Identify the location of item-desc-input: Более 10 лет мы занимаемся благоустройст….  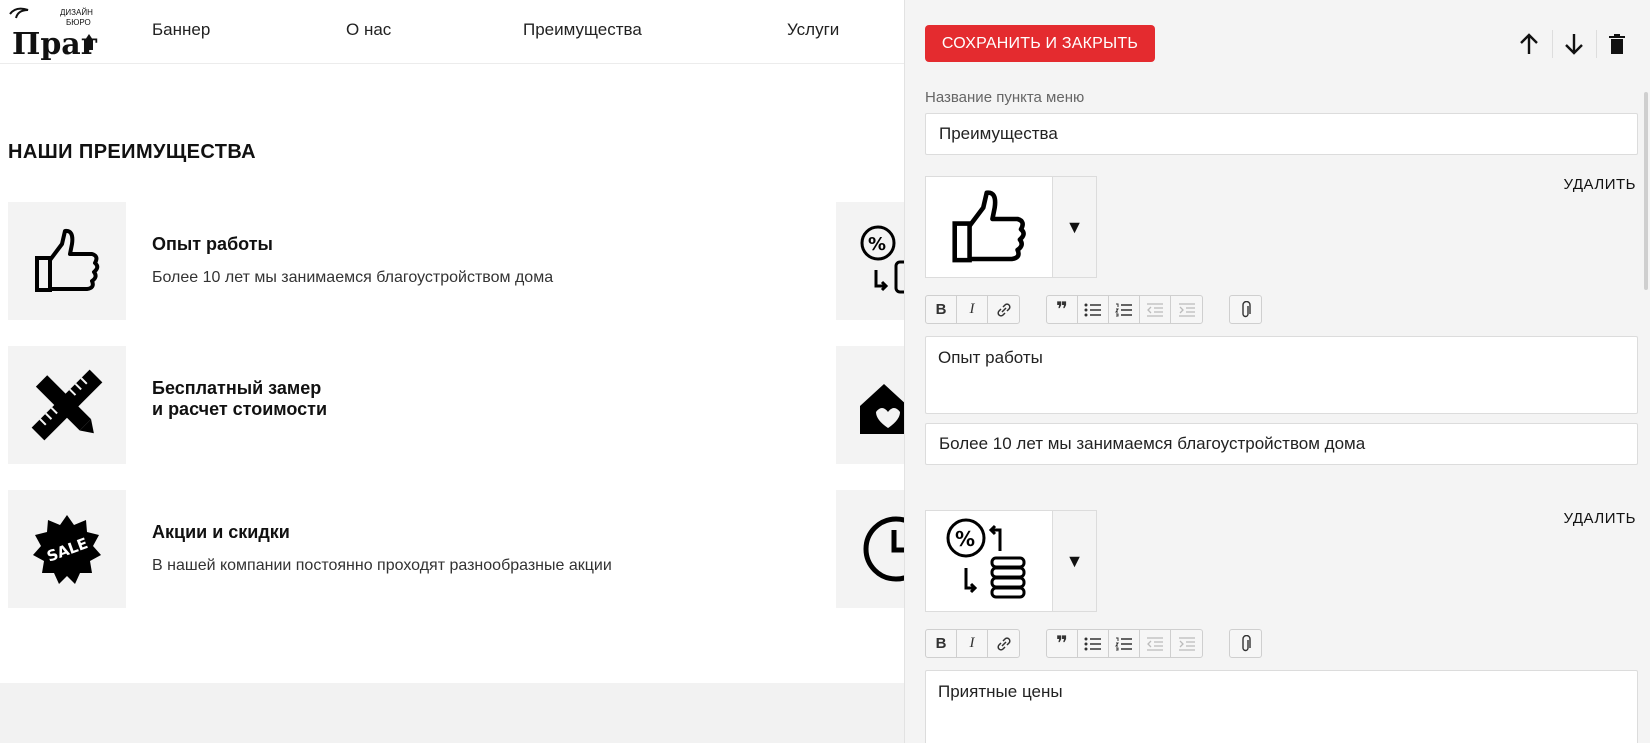
(1281, 444).